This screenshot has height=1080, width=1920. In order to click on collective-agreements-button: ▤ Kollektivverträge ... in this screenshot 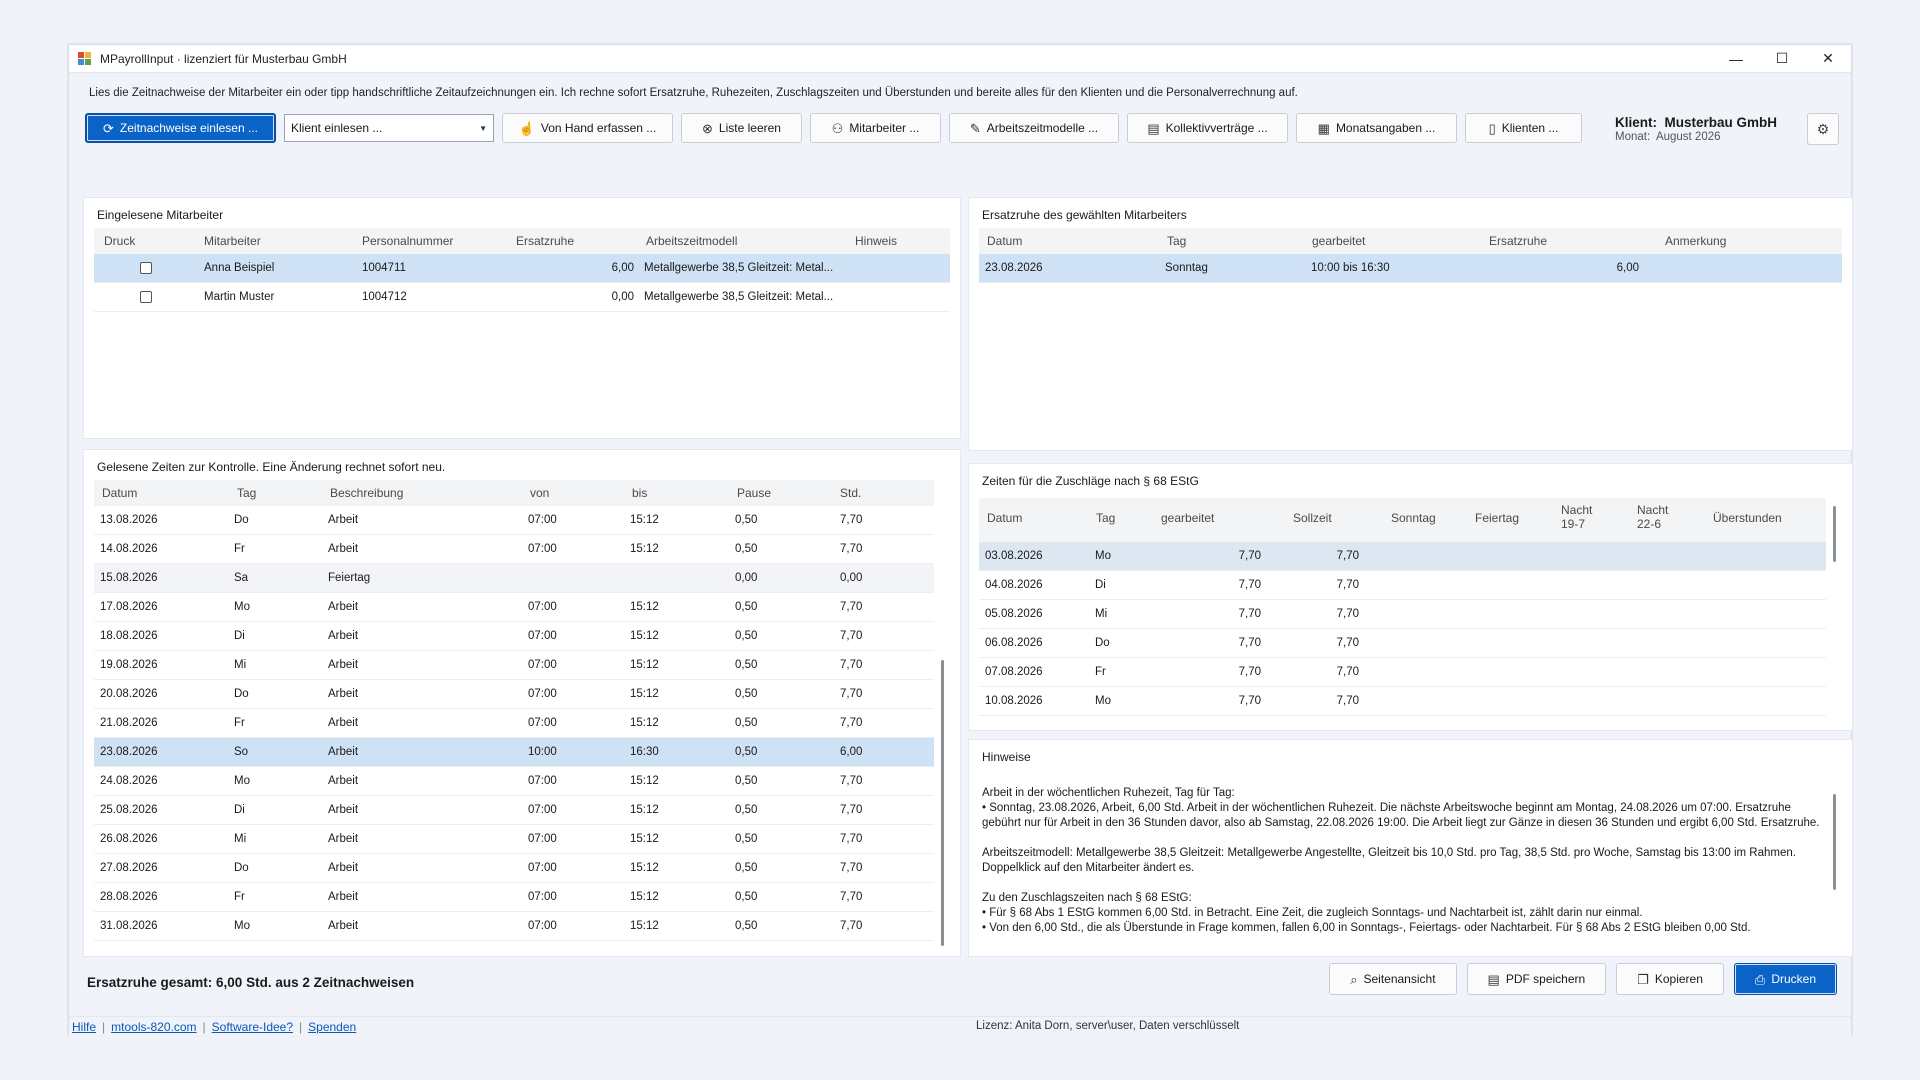, I will do `click(1207, 128)`.